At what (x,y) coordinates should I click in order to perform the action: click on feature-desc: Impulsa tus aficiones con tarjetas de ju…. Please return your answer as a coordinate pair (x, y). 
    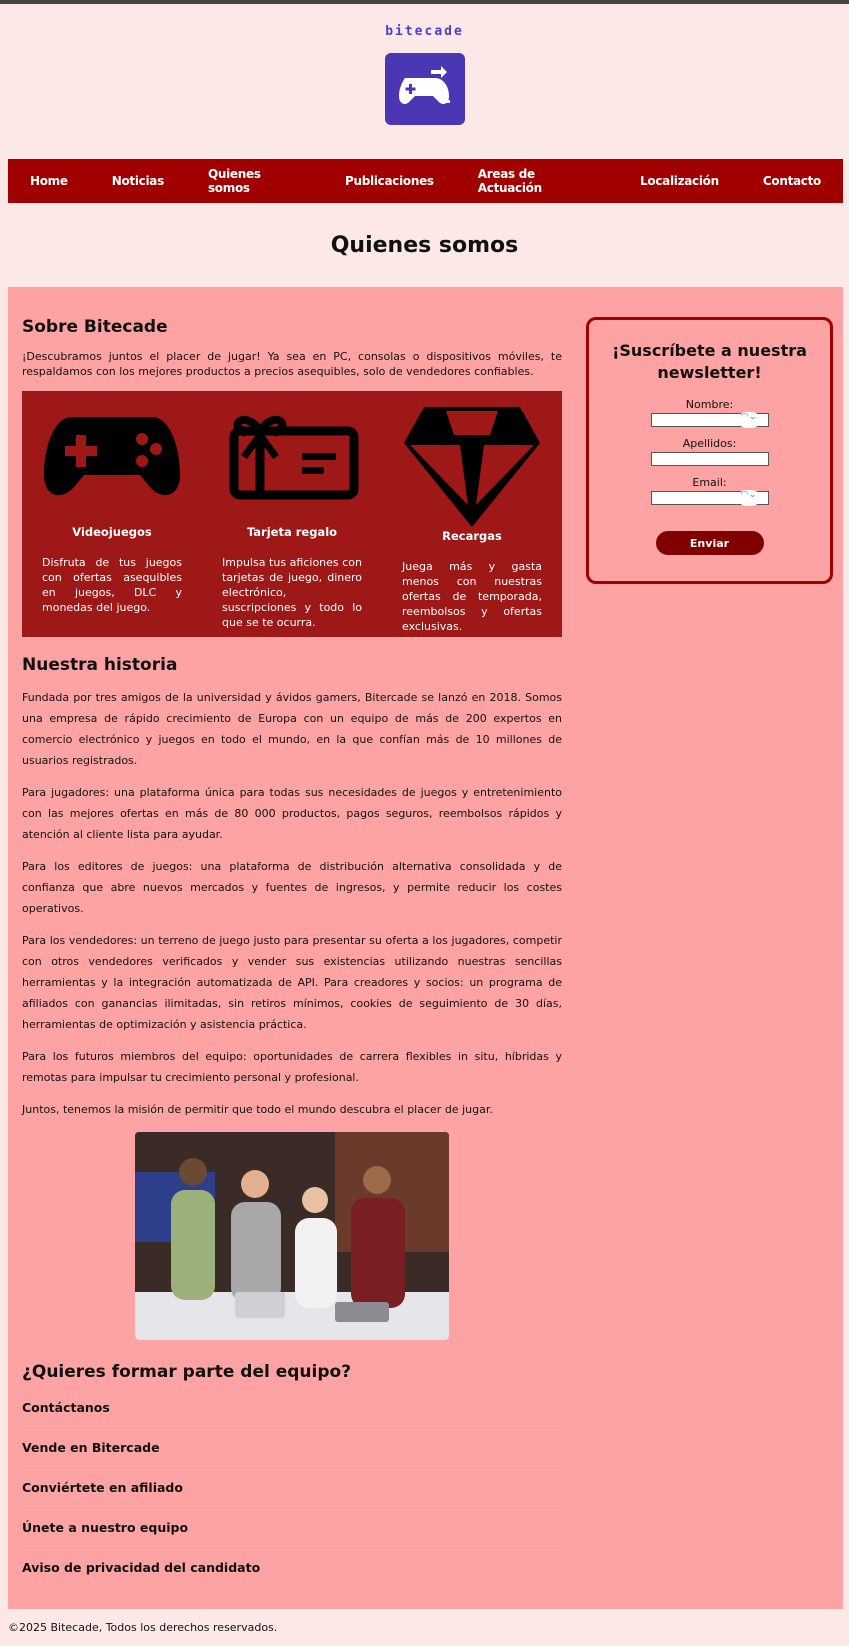
    Looking at the image, I should click on (292, 592).